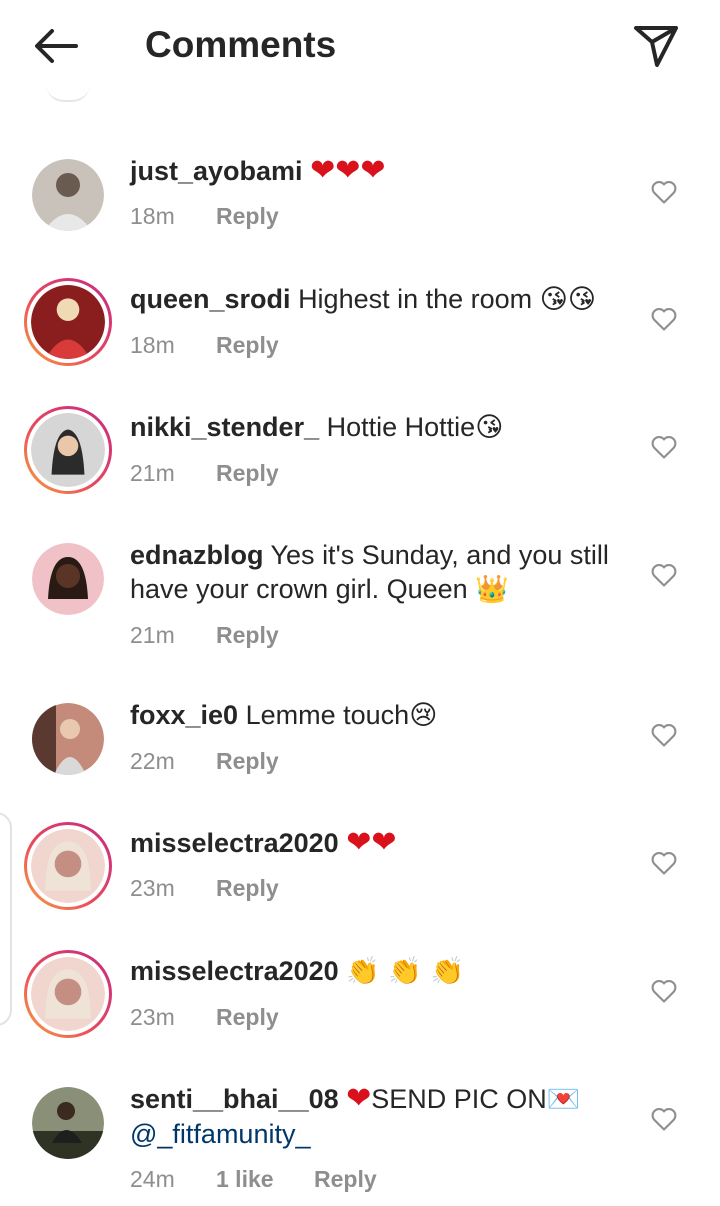  What do you see at coordinates (415, 299) in the screenshot?
I see `comment-text: Highest in the room` at bounding box center [415, 299].